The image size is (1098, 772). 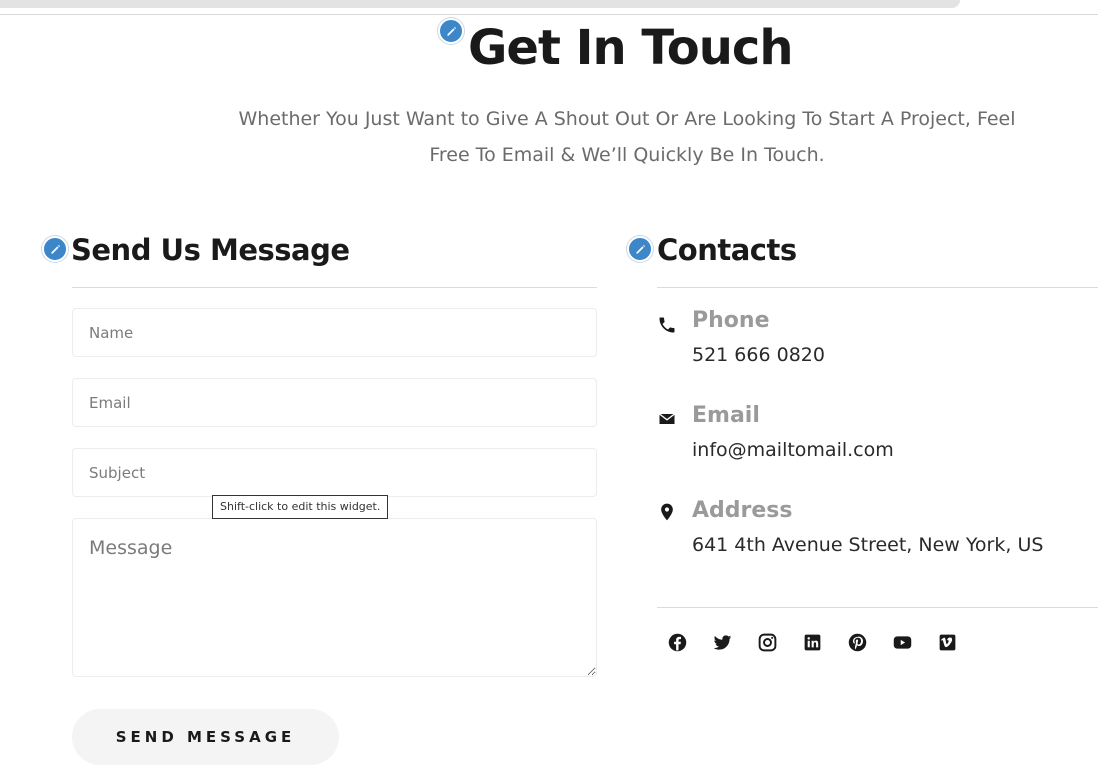 What do you see at coordinates (205, 737) in the screenshot?
I see `send-message-button: SEND MESSAGE` at bounding box center [205, 737].